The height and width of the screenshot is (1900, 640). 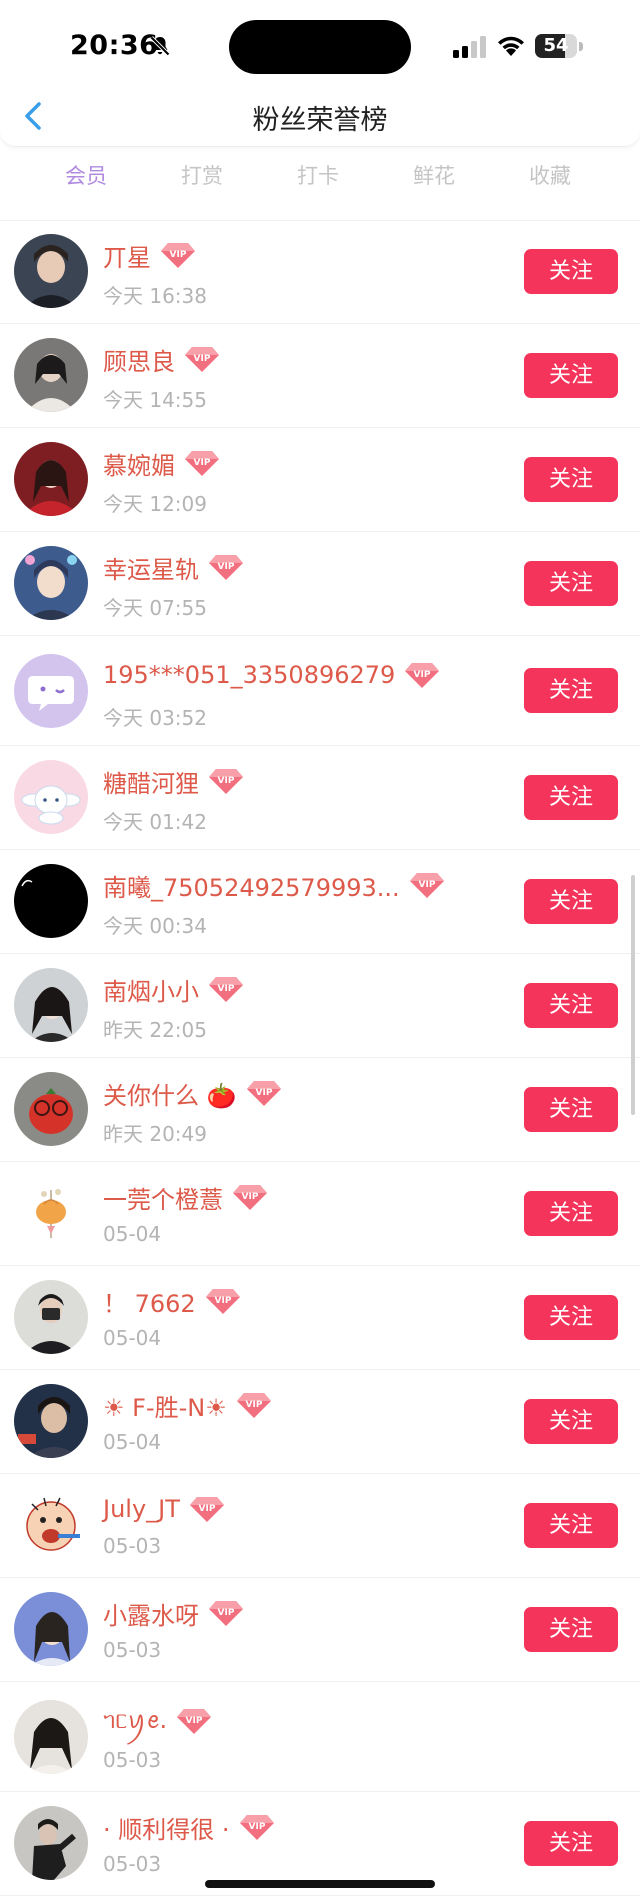 What do you see at coordinates (318, 175) in the screenshot?
I see `tab-checkin: 打卡` at bounding box center [318, 175].